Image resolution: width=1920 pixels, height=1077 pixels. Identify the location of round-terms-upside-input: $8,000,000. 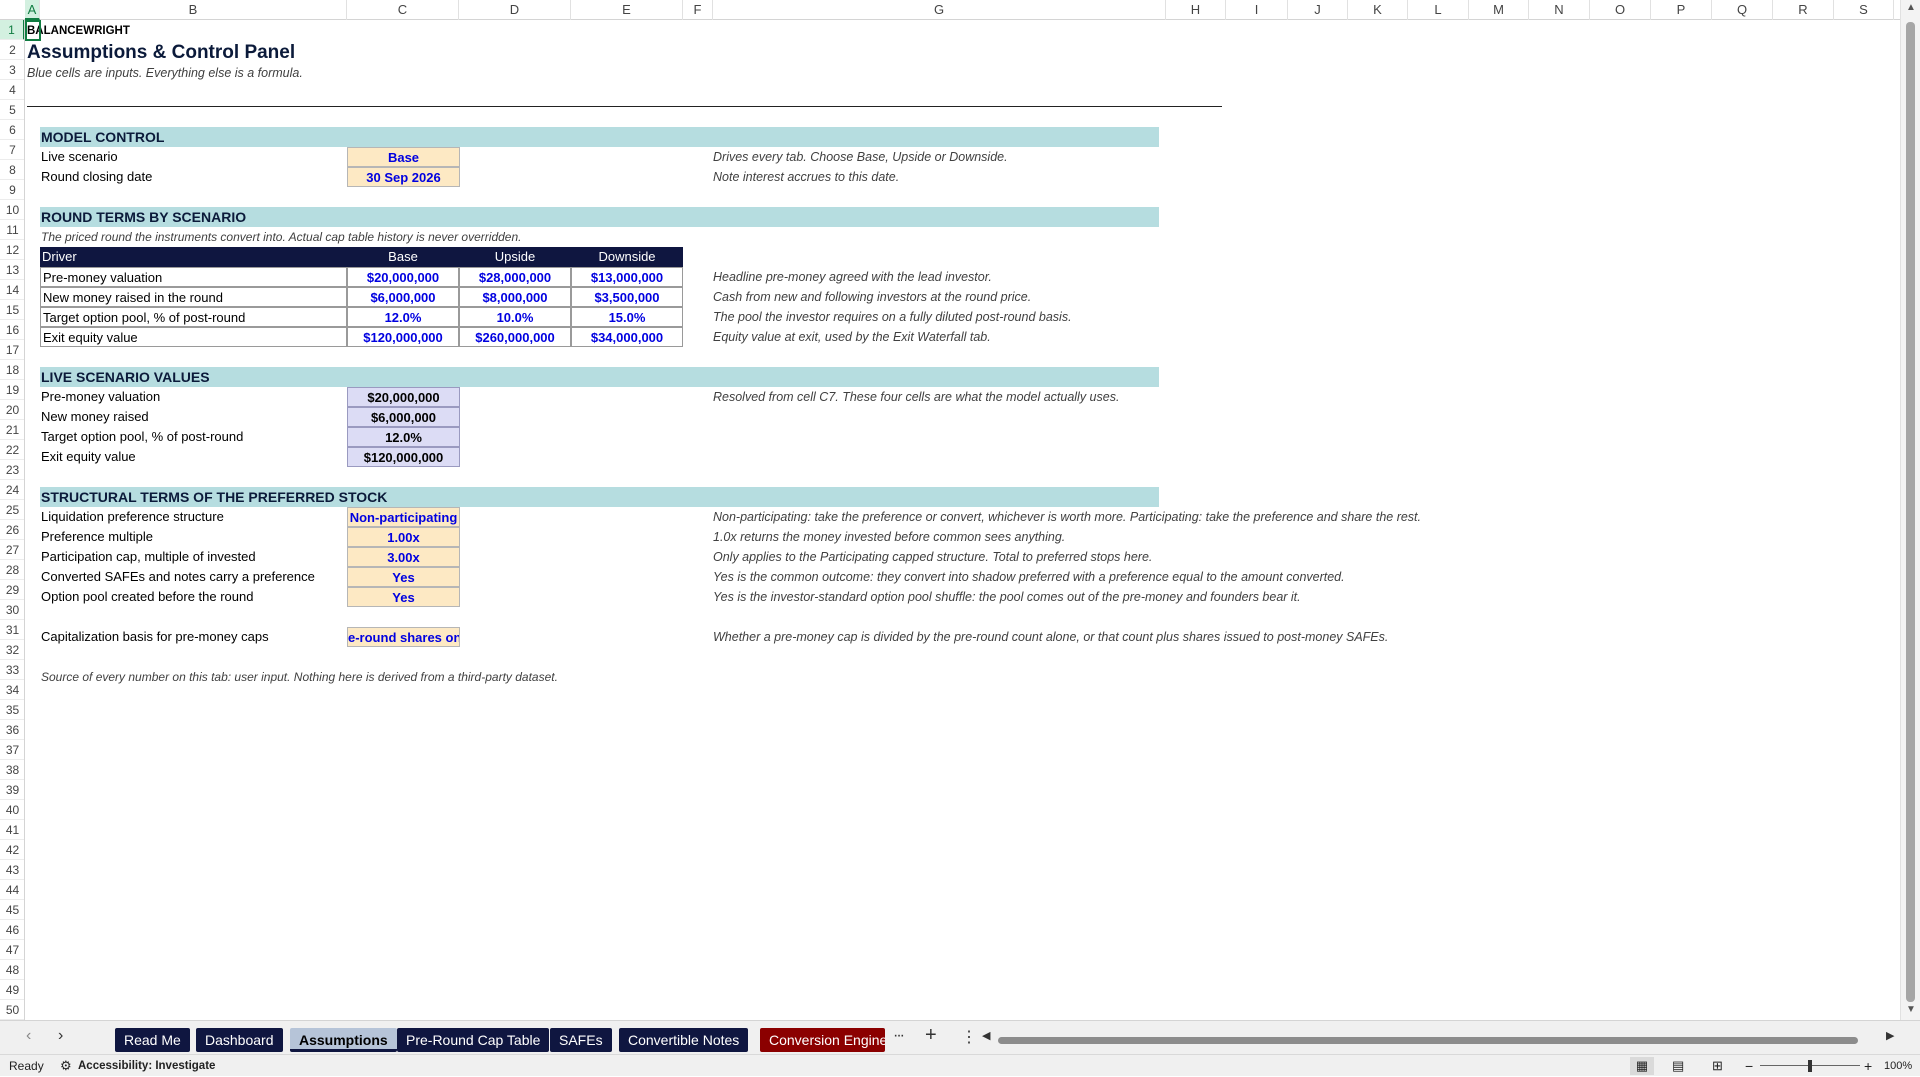
(515, 297).